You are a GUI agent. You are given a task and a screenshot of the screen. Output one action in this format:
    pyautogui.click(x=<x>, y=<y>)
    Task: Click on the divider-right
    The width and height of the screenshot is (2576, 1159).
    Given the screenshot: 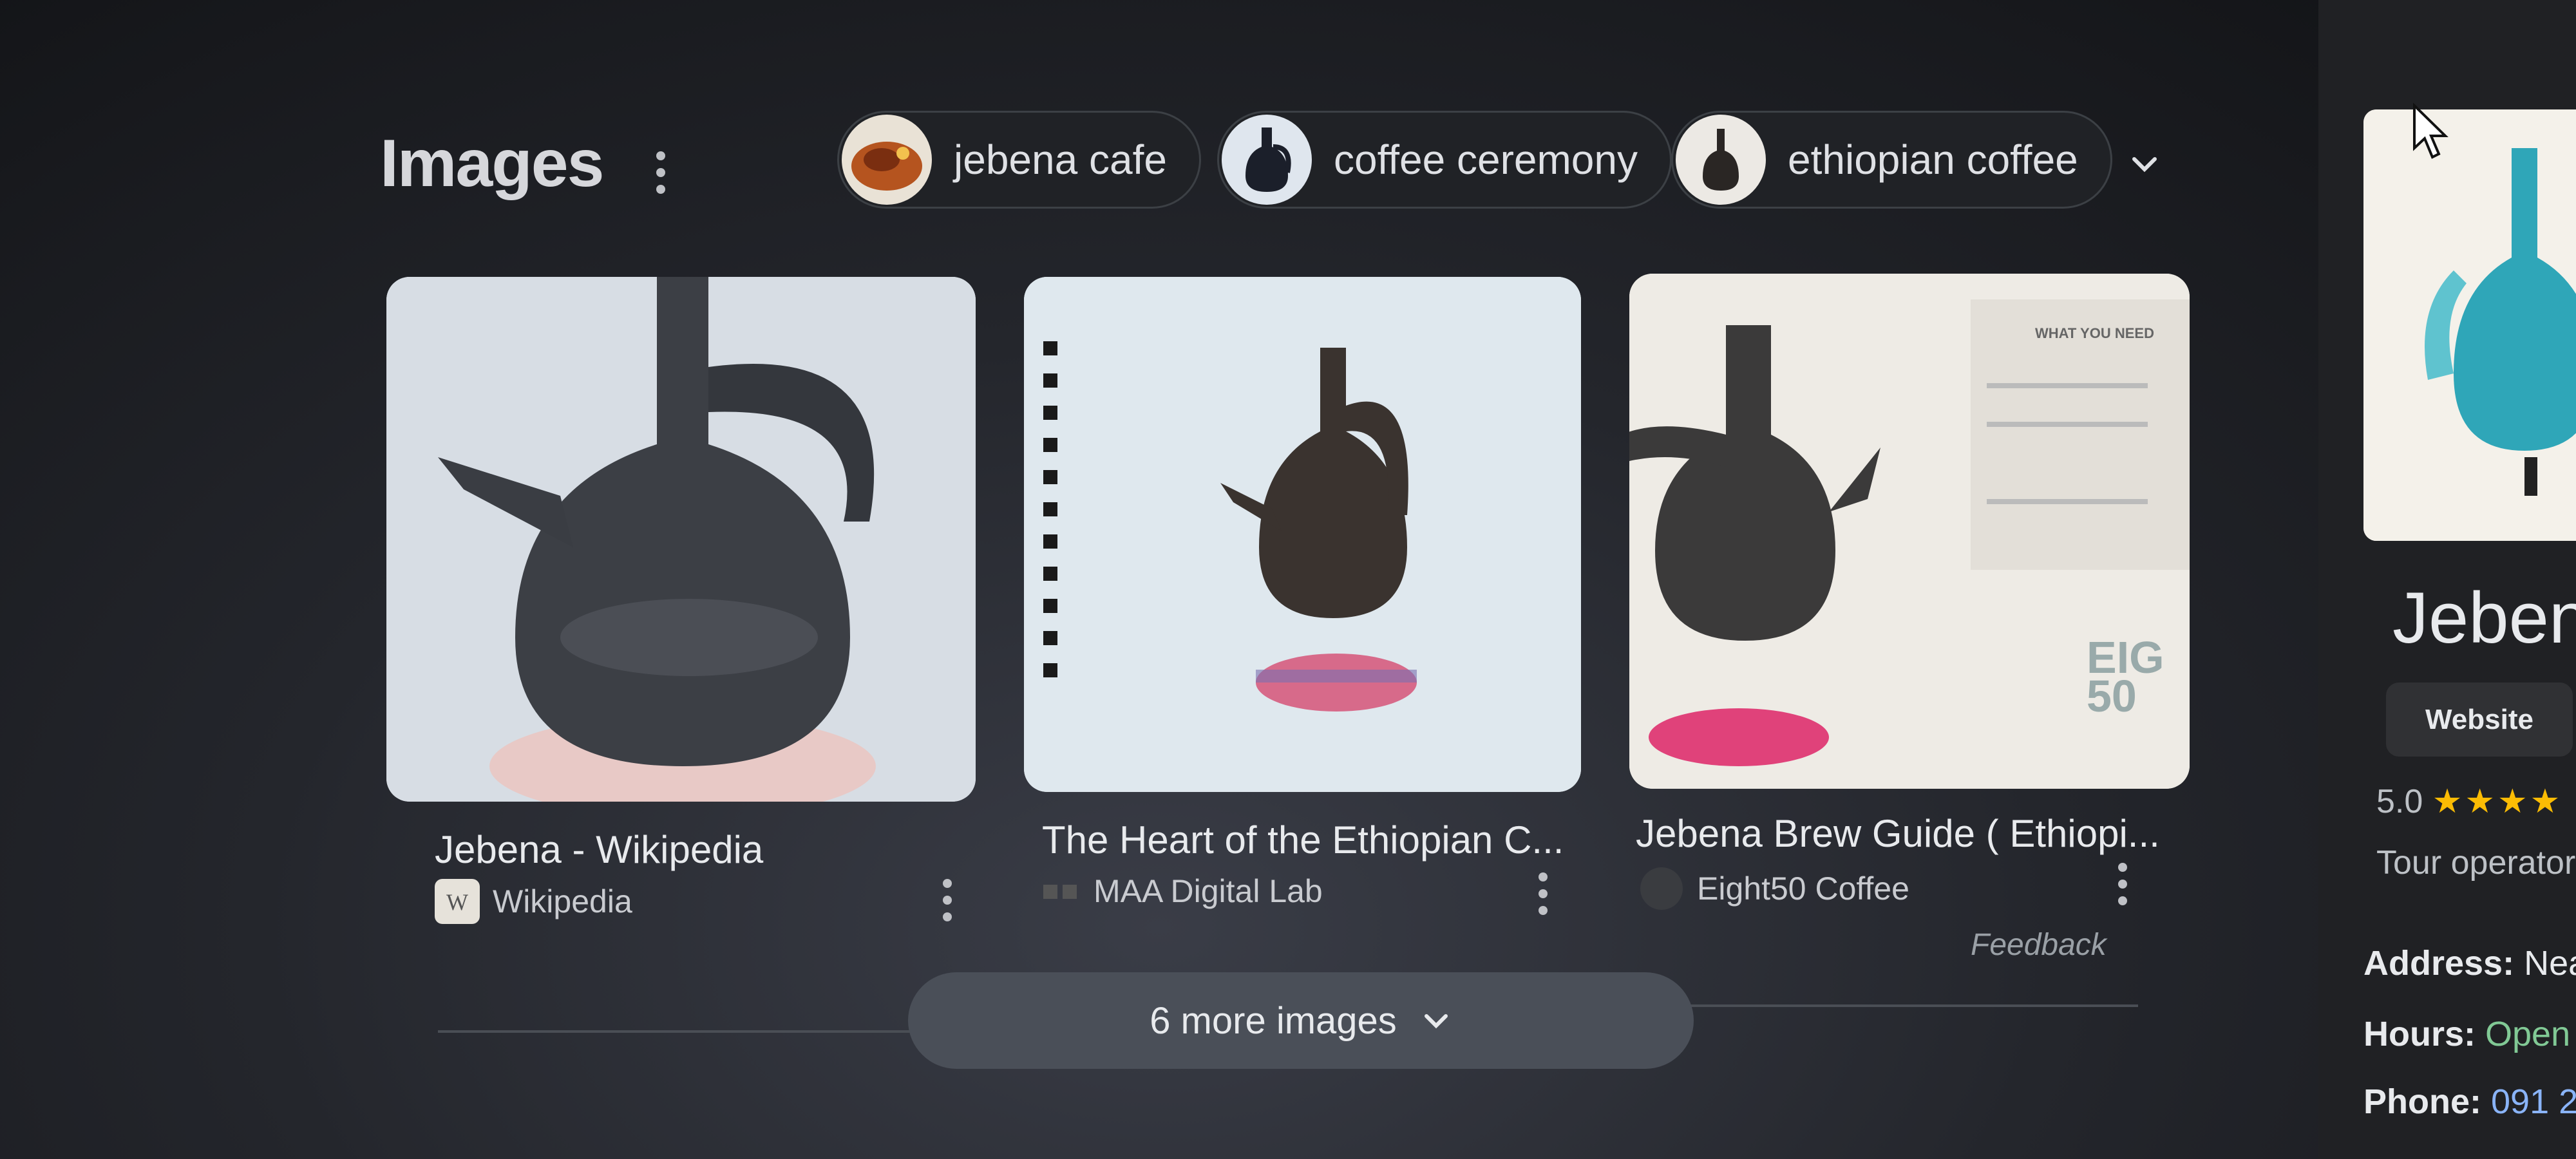 What is the action you would take?
    pyautogui.click(x=1913, y=1005)
    